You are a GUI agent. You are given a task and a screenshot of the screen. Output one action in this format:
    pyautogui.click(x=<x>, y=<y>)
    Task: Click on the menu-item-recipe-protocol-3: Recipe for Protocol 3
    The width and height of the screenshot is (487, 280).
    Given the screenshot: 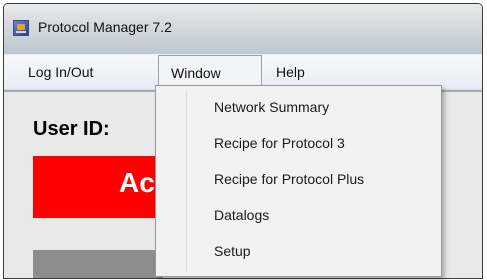 What is the action you would take?
    pyautogui.click(x=279, y=143)
    